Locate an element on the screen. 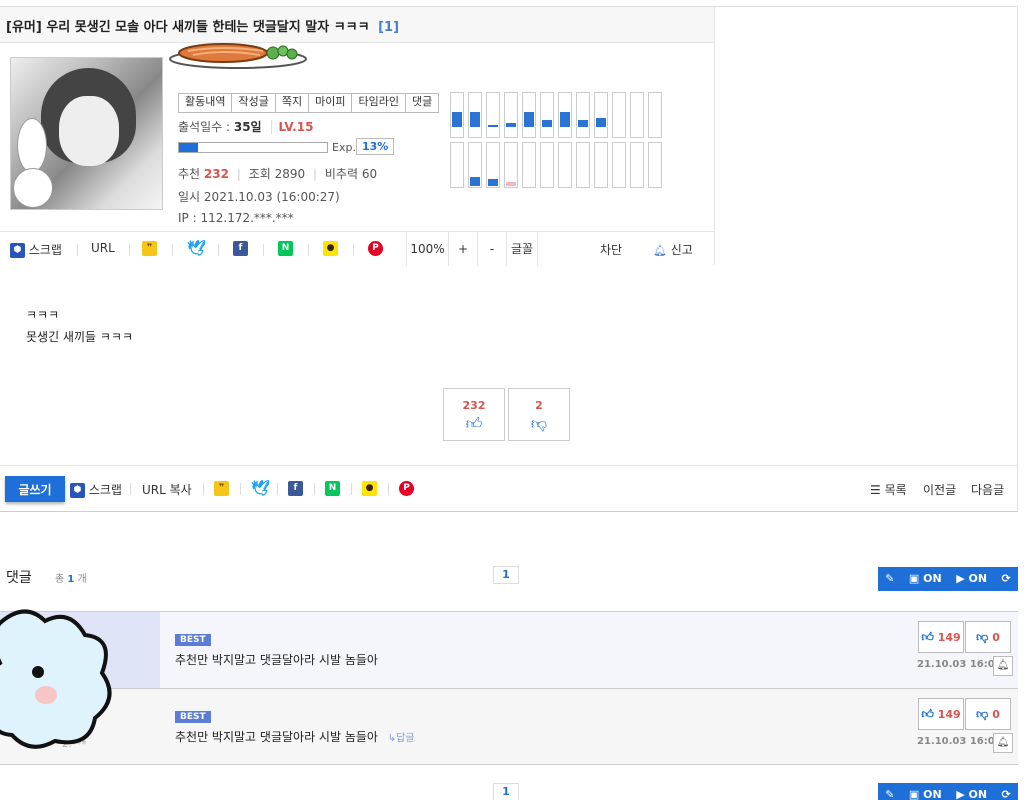 Image resolution: width=1030 pixels, height=800 pixels. zoom-out-button: - is located at coordinates (491, 249).